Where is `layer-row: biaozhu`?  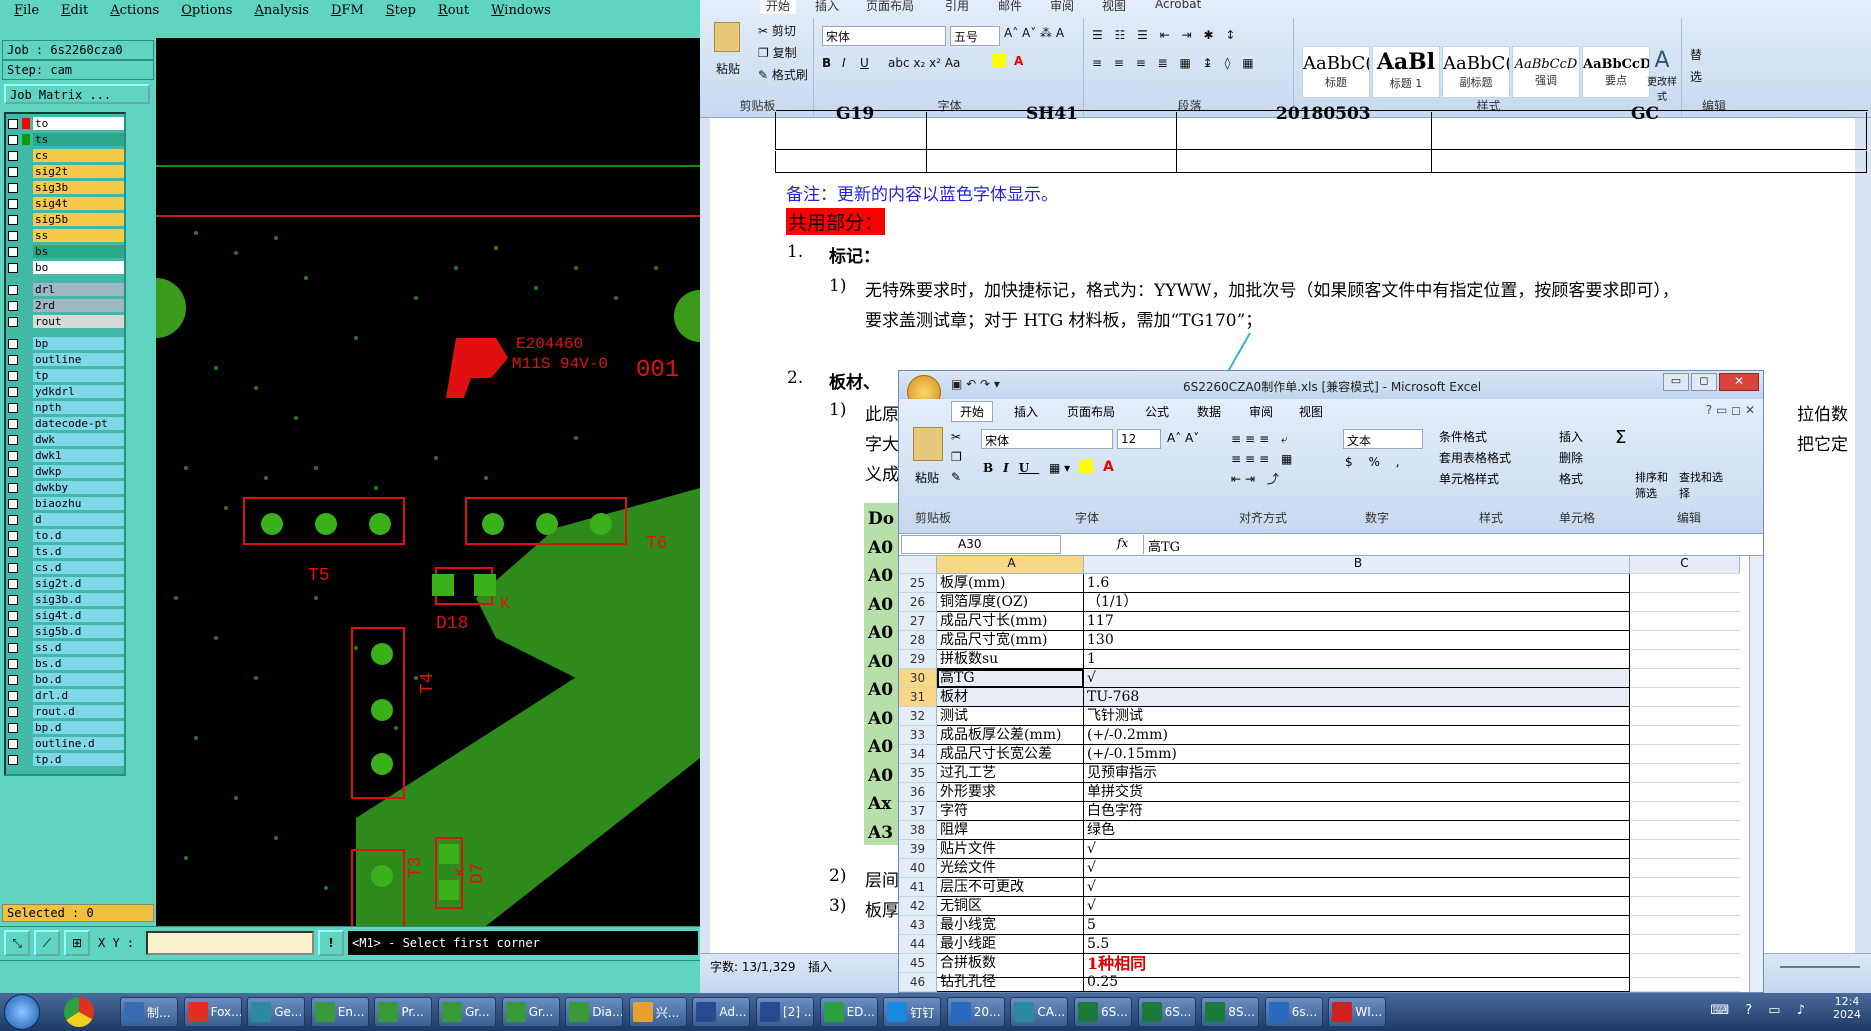 layer-row: biaozhu is located at coordinates (66, 503).